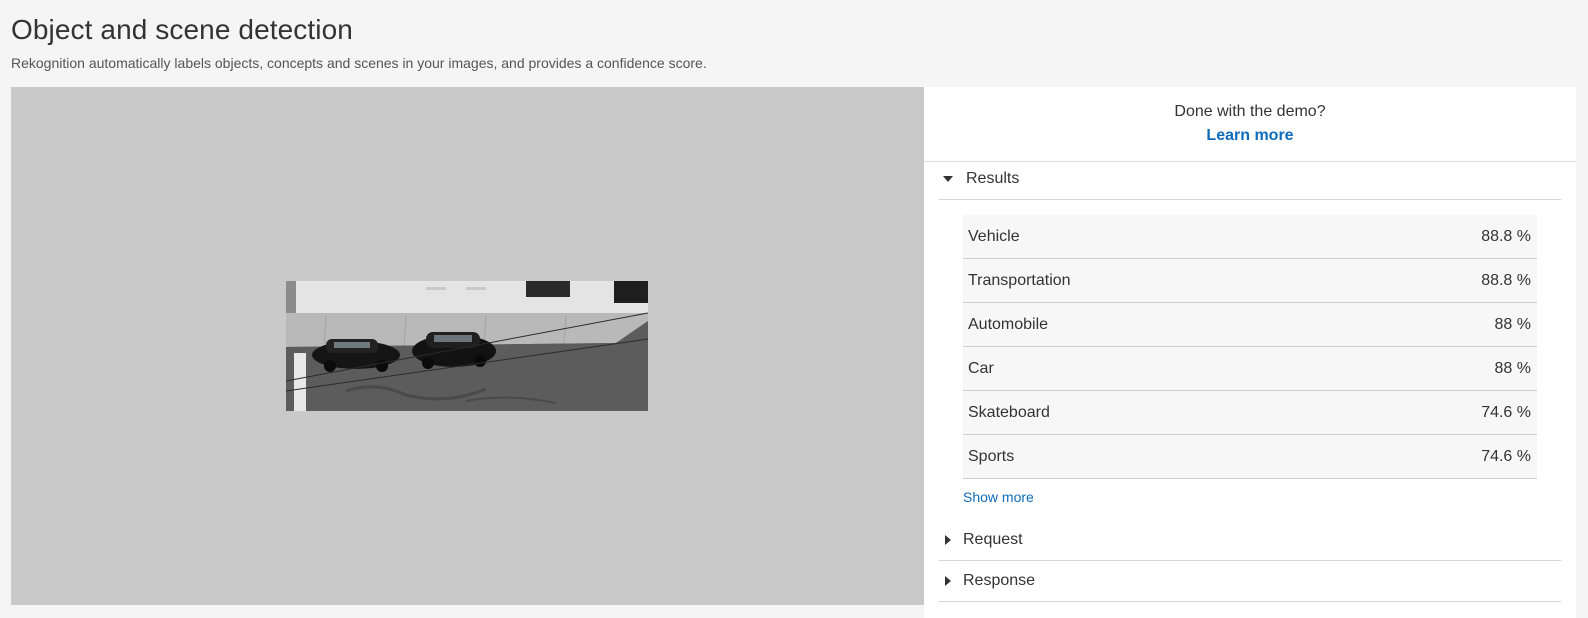  I want to click on results-section-toggle: Results, so click(1250, 179).